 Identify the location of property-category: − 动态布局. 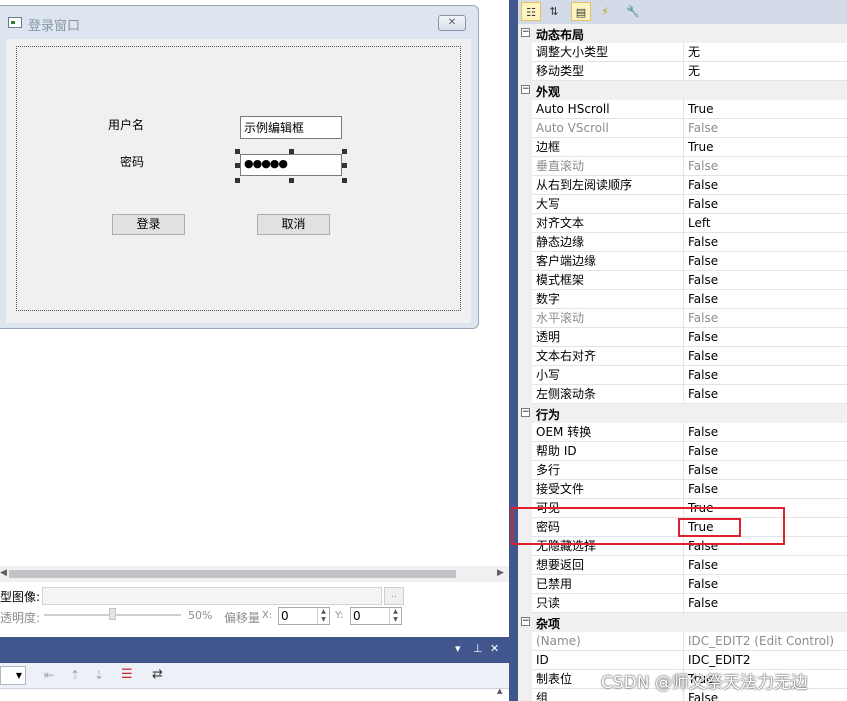
(682, 33).